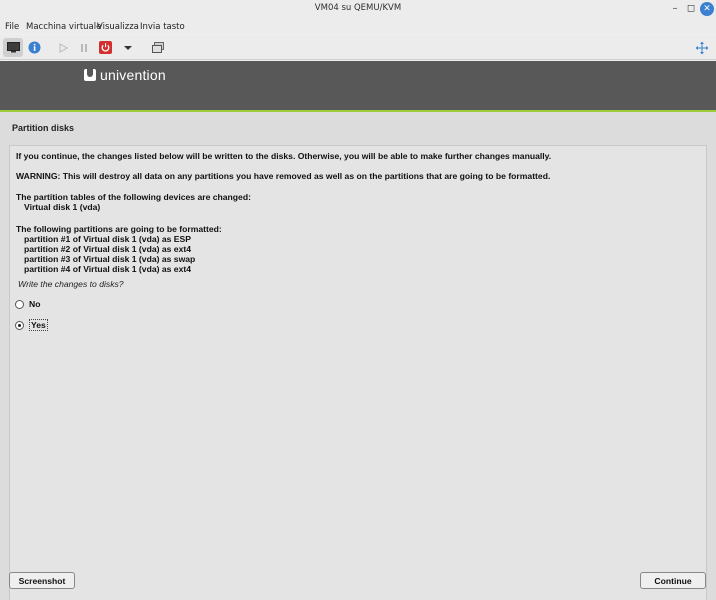 The image size is (716, 600). What do you see at coordinates (707, 9) in the screenshot?
I see `close-button: ✕` at bounding box center [707, 9].